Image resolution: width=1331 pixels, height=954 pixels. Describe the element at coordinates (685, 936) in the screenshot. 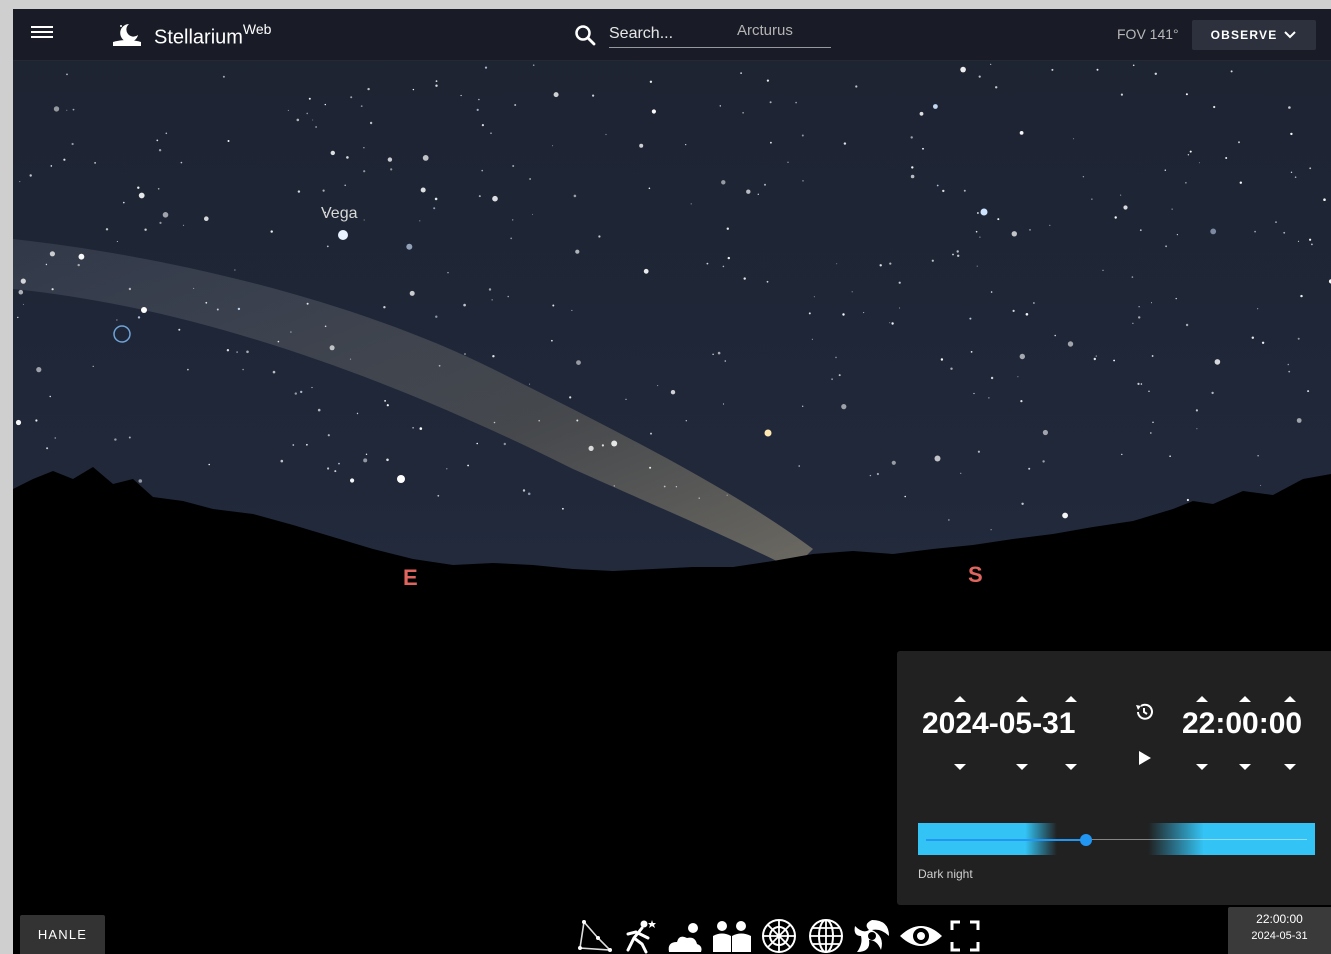

I see `atmosphere-icon` at that location.